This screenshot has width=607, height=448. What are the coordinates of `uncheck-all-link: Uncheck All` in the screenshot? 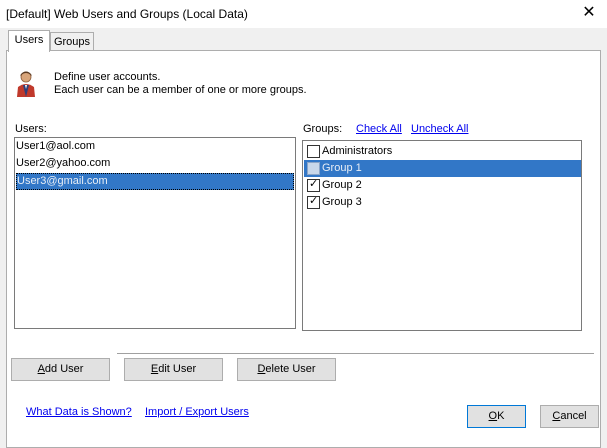 It's located at (439, 129).